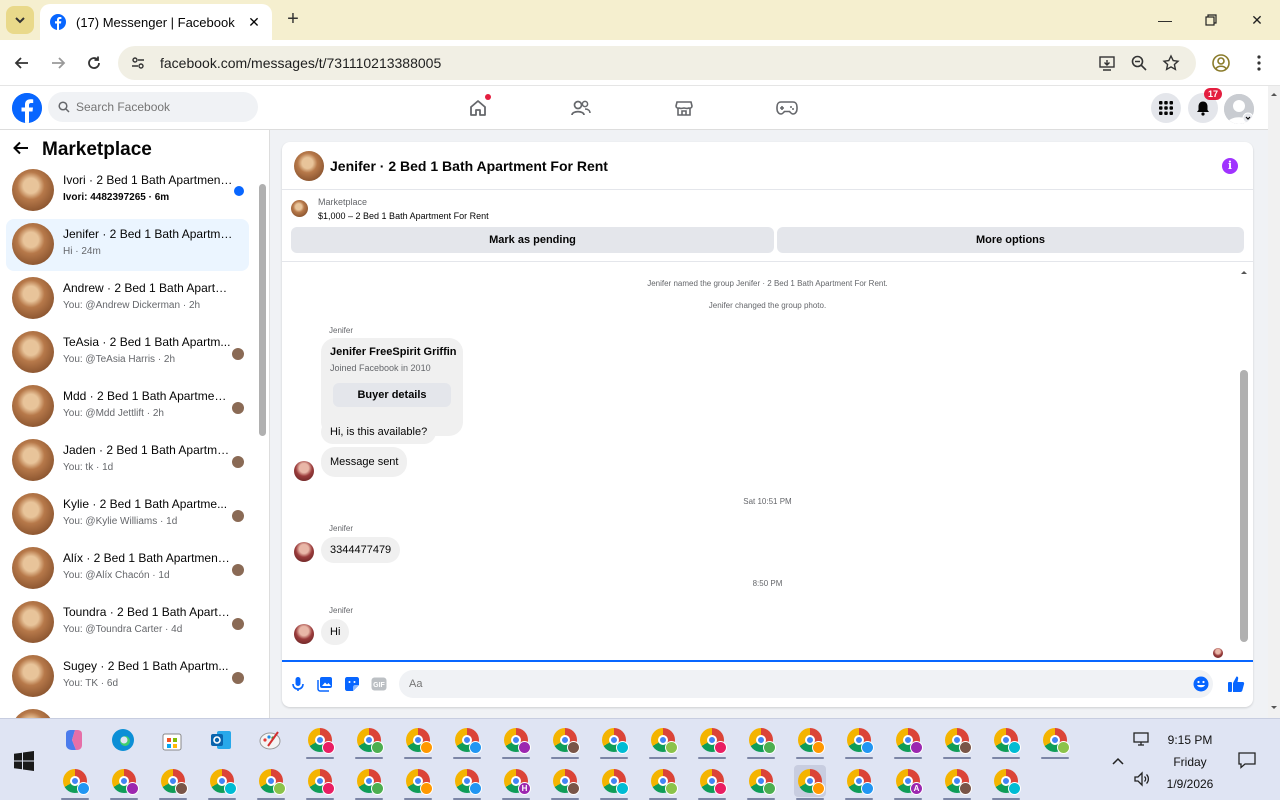  What do you see at coordinates (20, 20) in the screenshot?
I see `tab-search-button` at bounding box center [20, 20].